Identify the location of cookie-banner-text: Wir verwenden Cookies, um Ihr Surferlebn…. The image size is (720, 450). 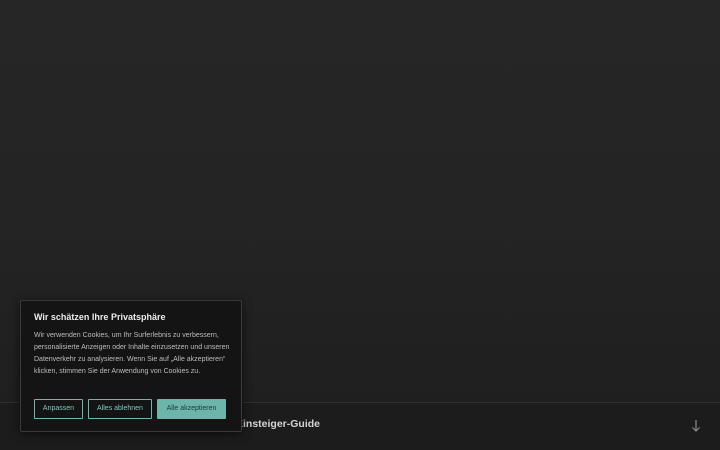
(132, 353).